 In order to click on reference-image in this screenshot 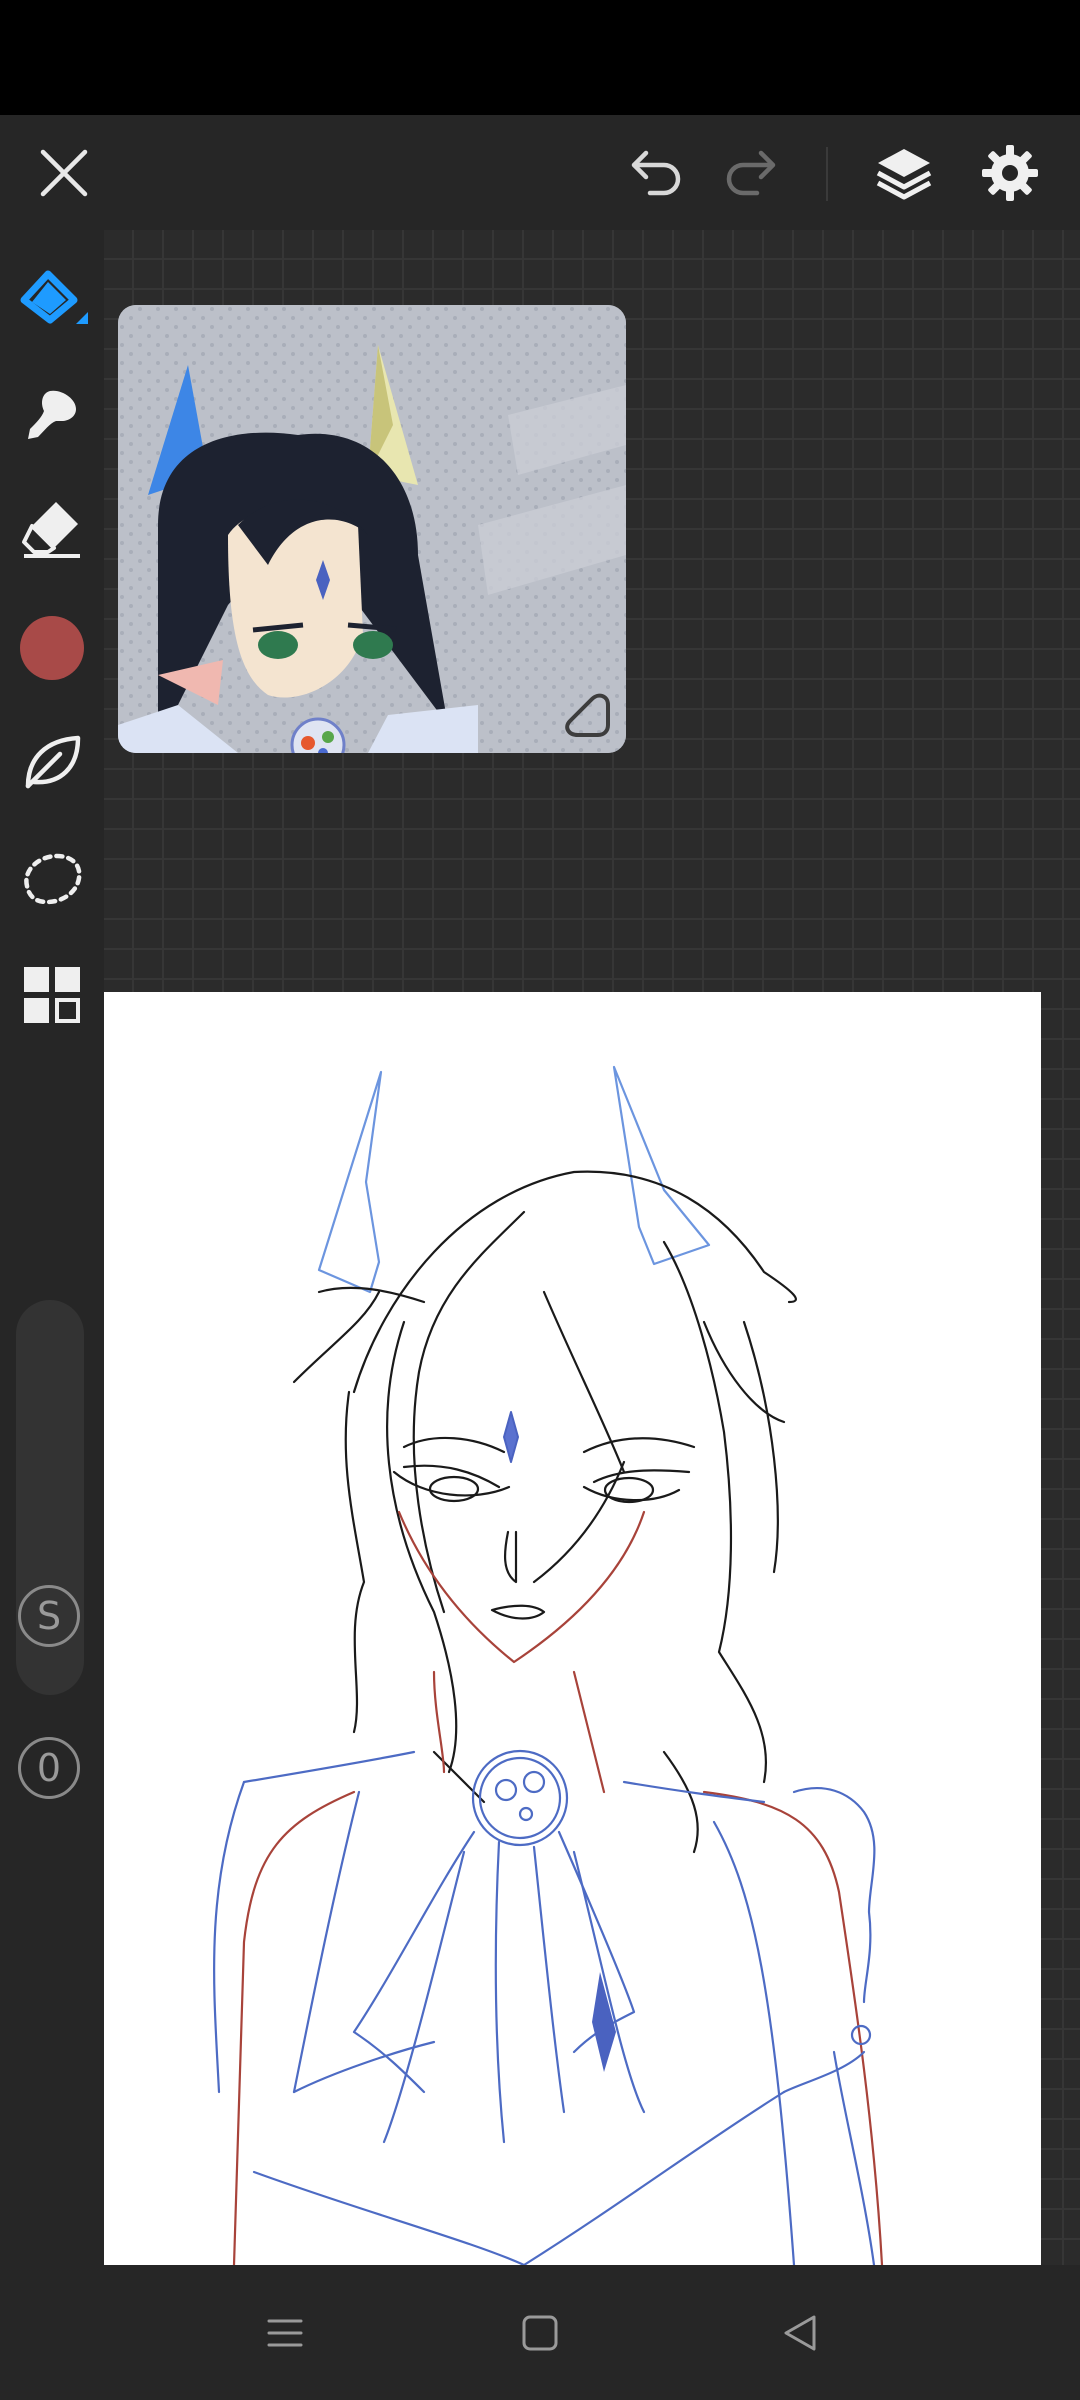, I will do `click(372, 529)`.